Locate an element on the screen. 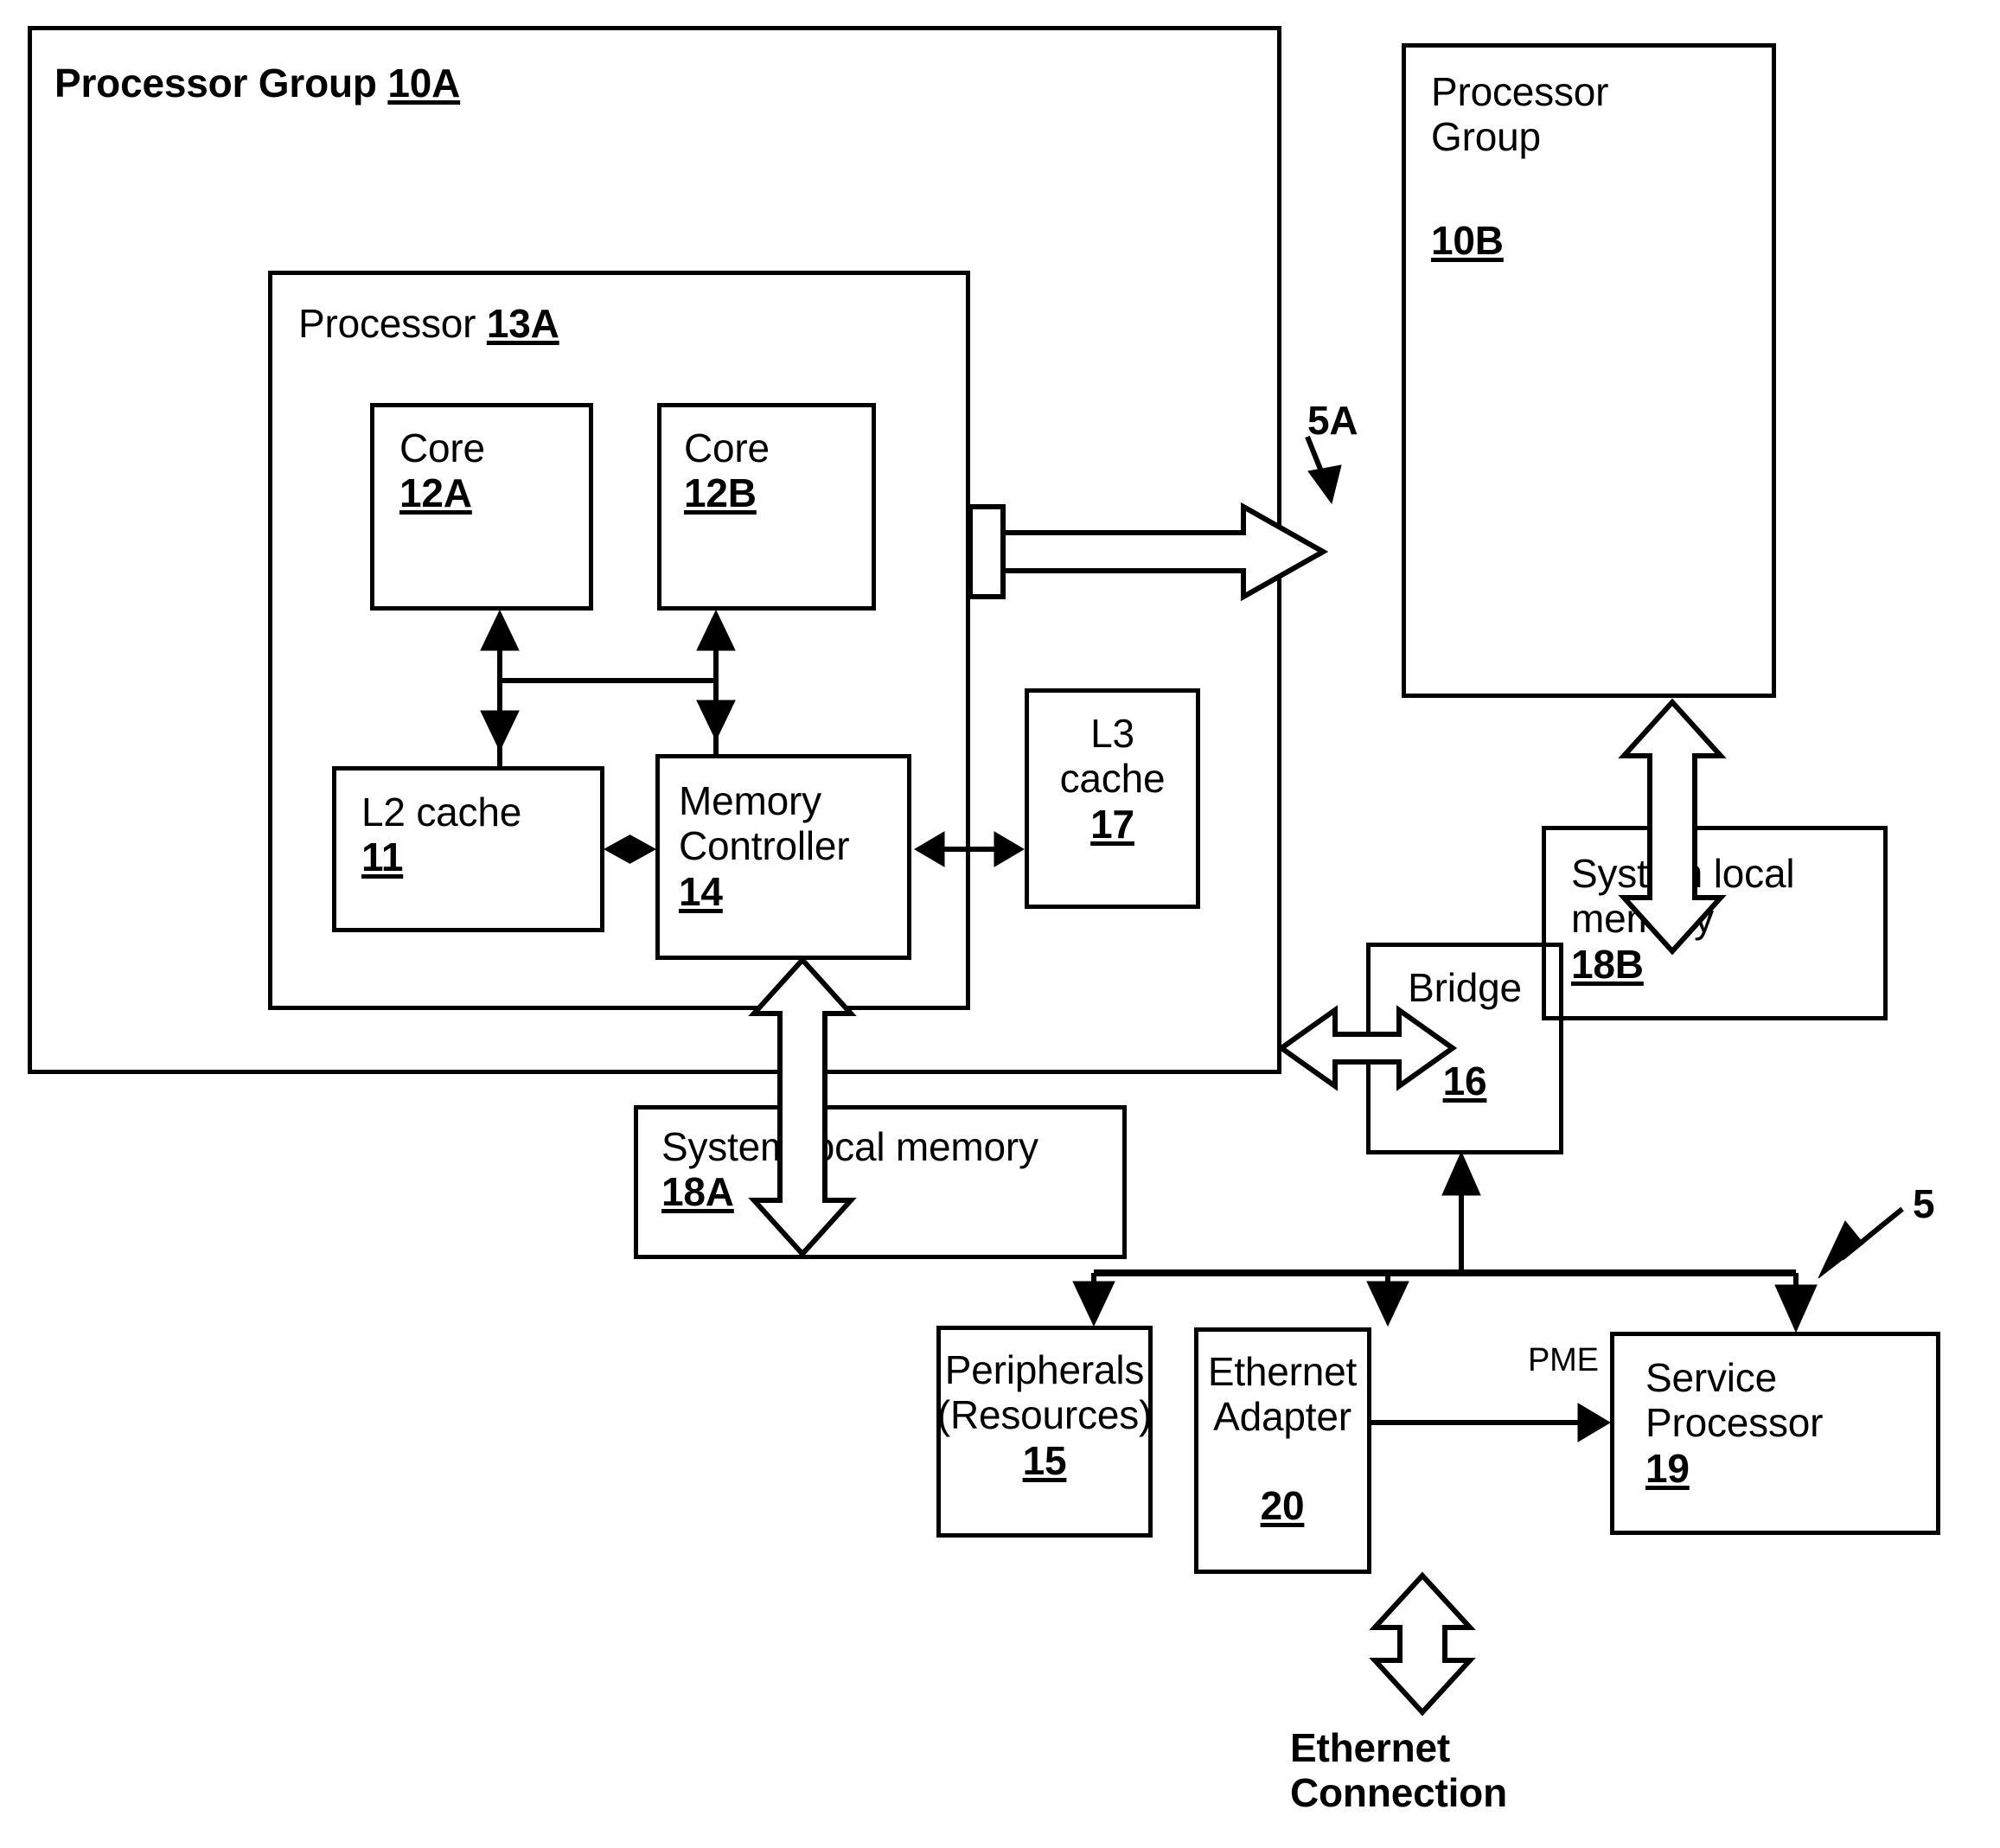 This screenshot has height=1848, width=2000. block-bridge-title: Bridge is located at coordinates (1465, 987).